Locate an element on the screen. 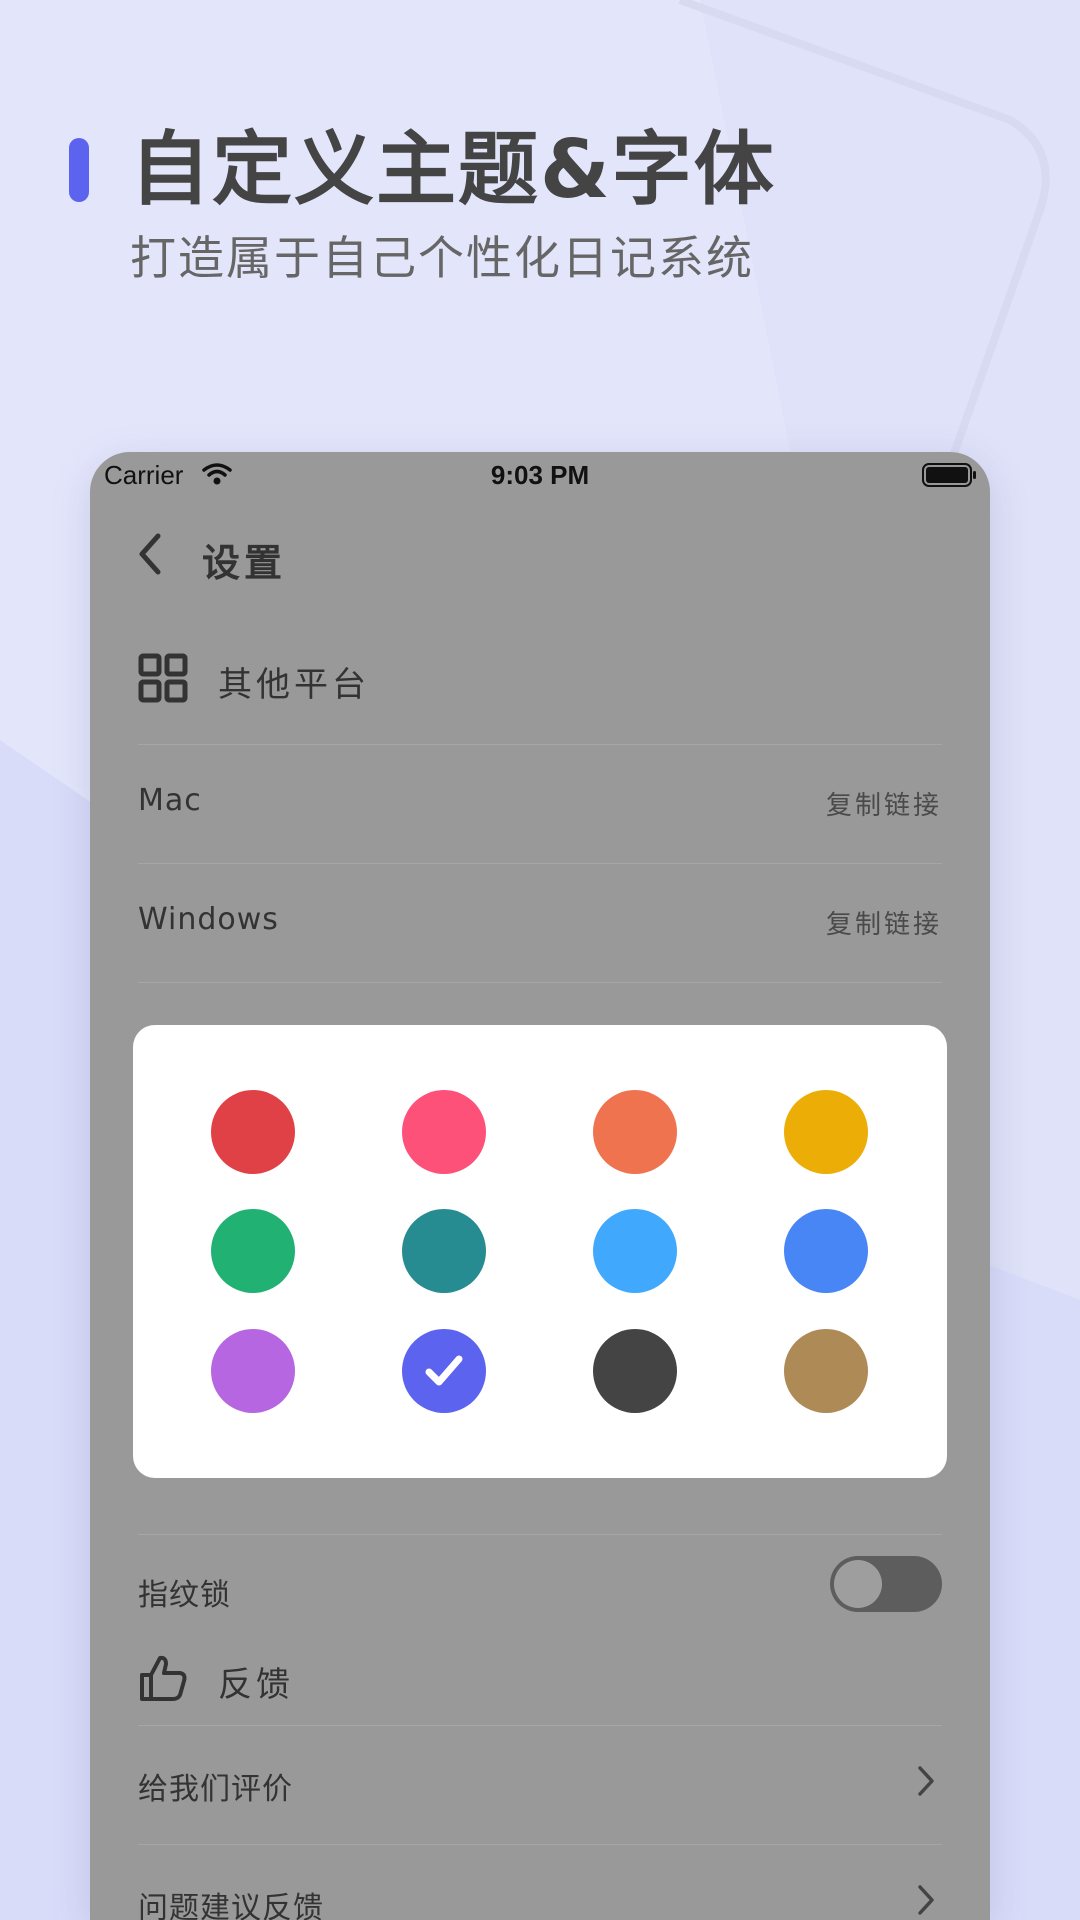 The image size is (1080, 1920). toggle-knob is located at coordinates (858, 1584).